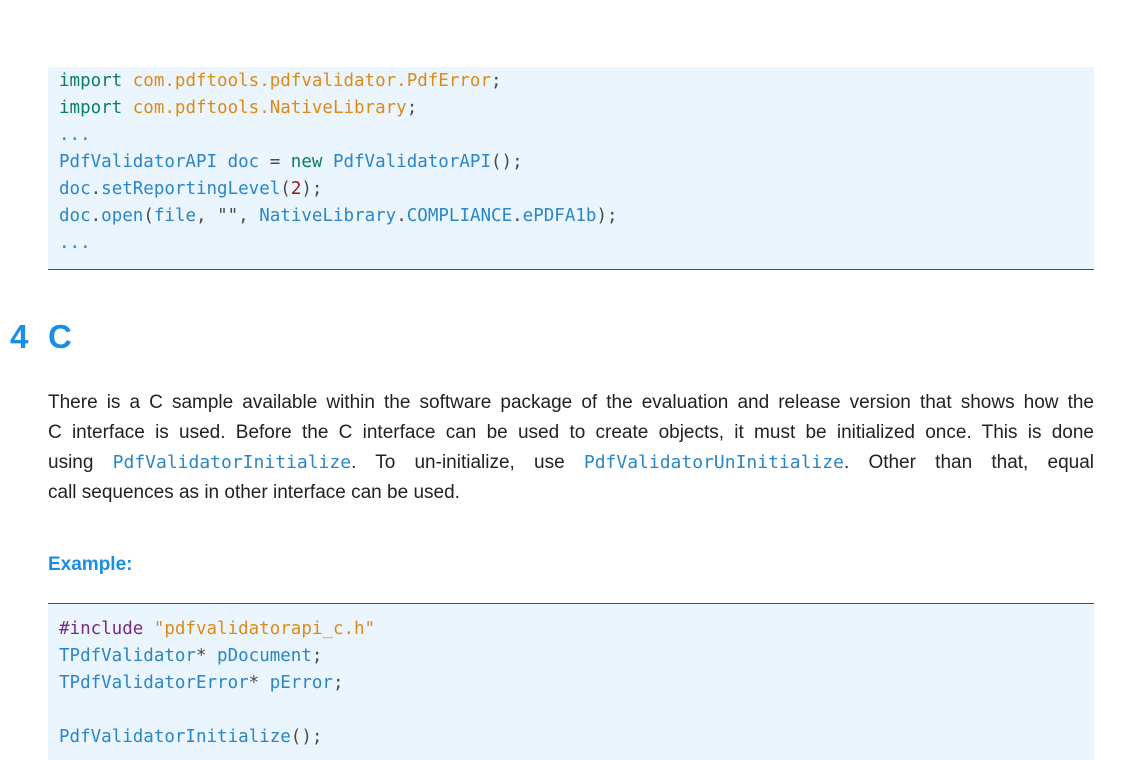  What do you see at coordinates (154, 683) in the screenshot?
I see `code-token: TPdfValidatorError` at bounding box center [154, 683].